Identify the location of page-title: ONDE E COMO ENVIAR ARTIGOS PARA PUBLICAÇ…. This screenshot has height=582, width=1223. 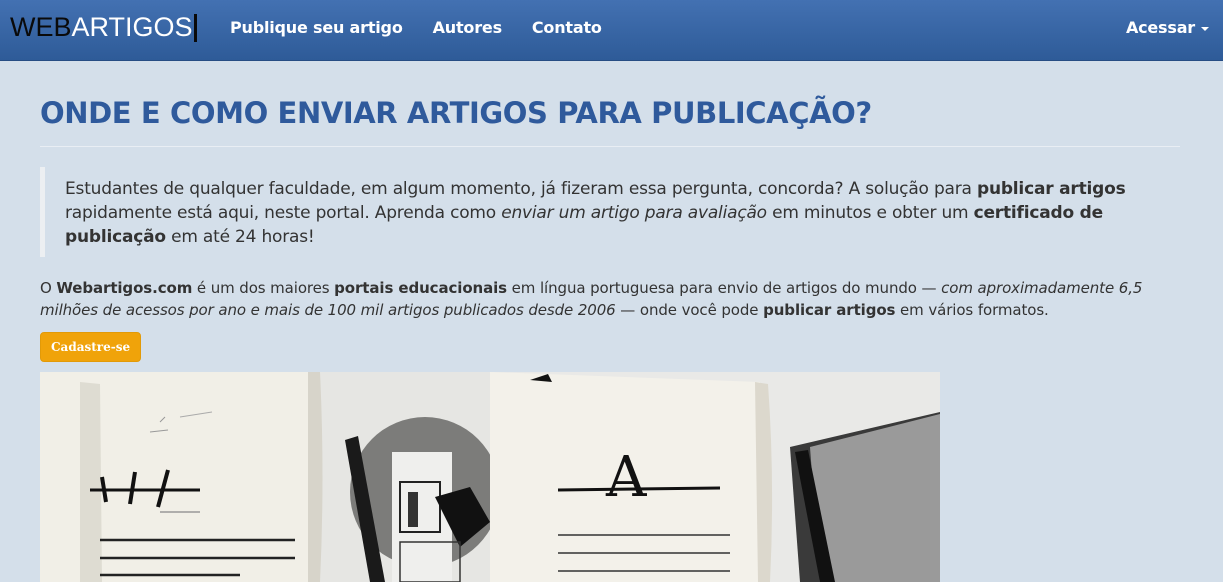
(456, 113).